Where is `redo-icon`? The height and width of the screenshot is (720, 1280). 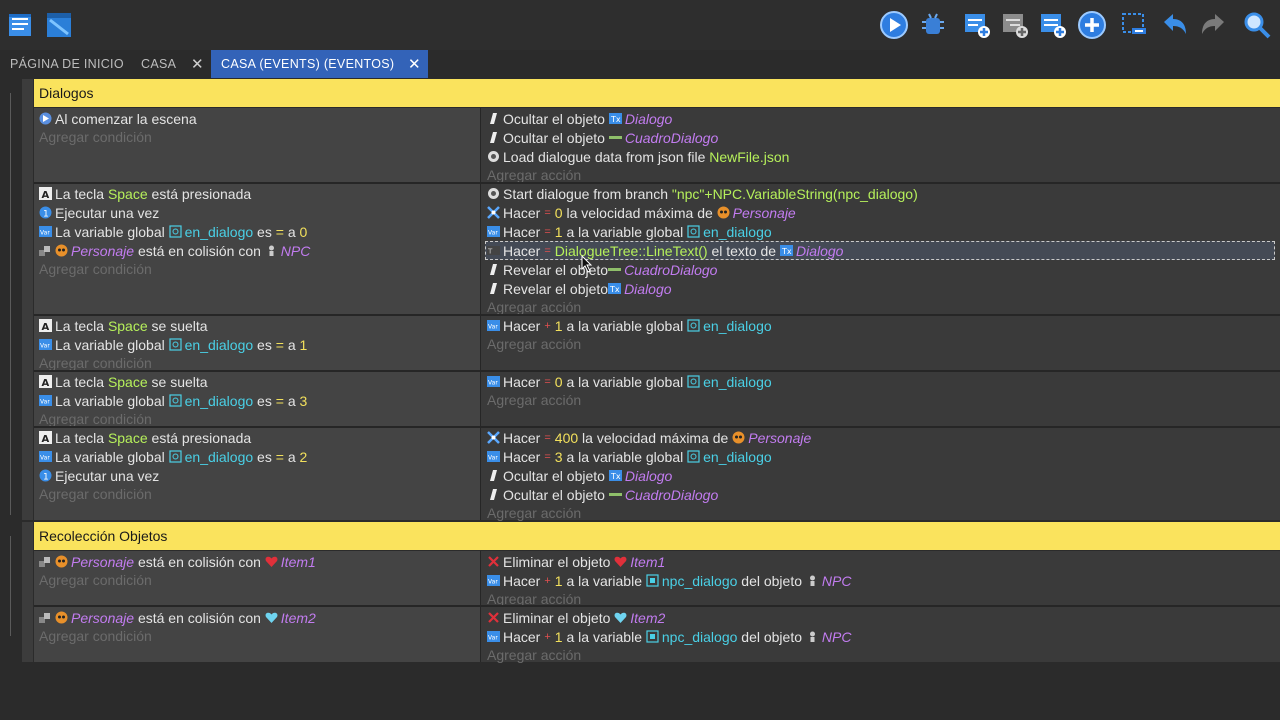 redo-icon is located at coordinates (1213, 25).